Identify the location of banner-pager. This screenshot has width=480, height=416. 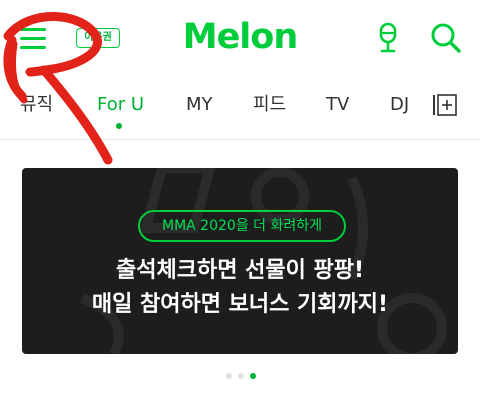
(243, 377).